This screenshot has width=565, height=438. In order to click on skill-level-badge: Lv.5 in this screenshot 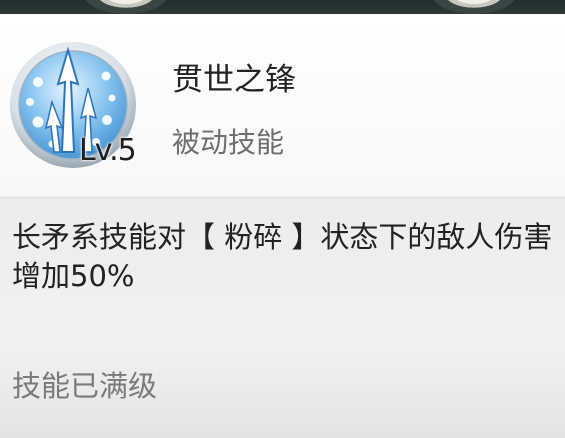, I will do `click(108, 150)`.